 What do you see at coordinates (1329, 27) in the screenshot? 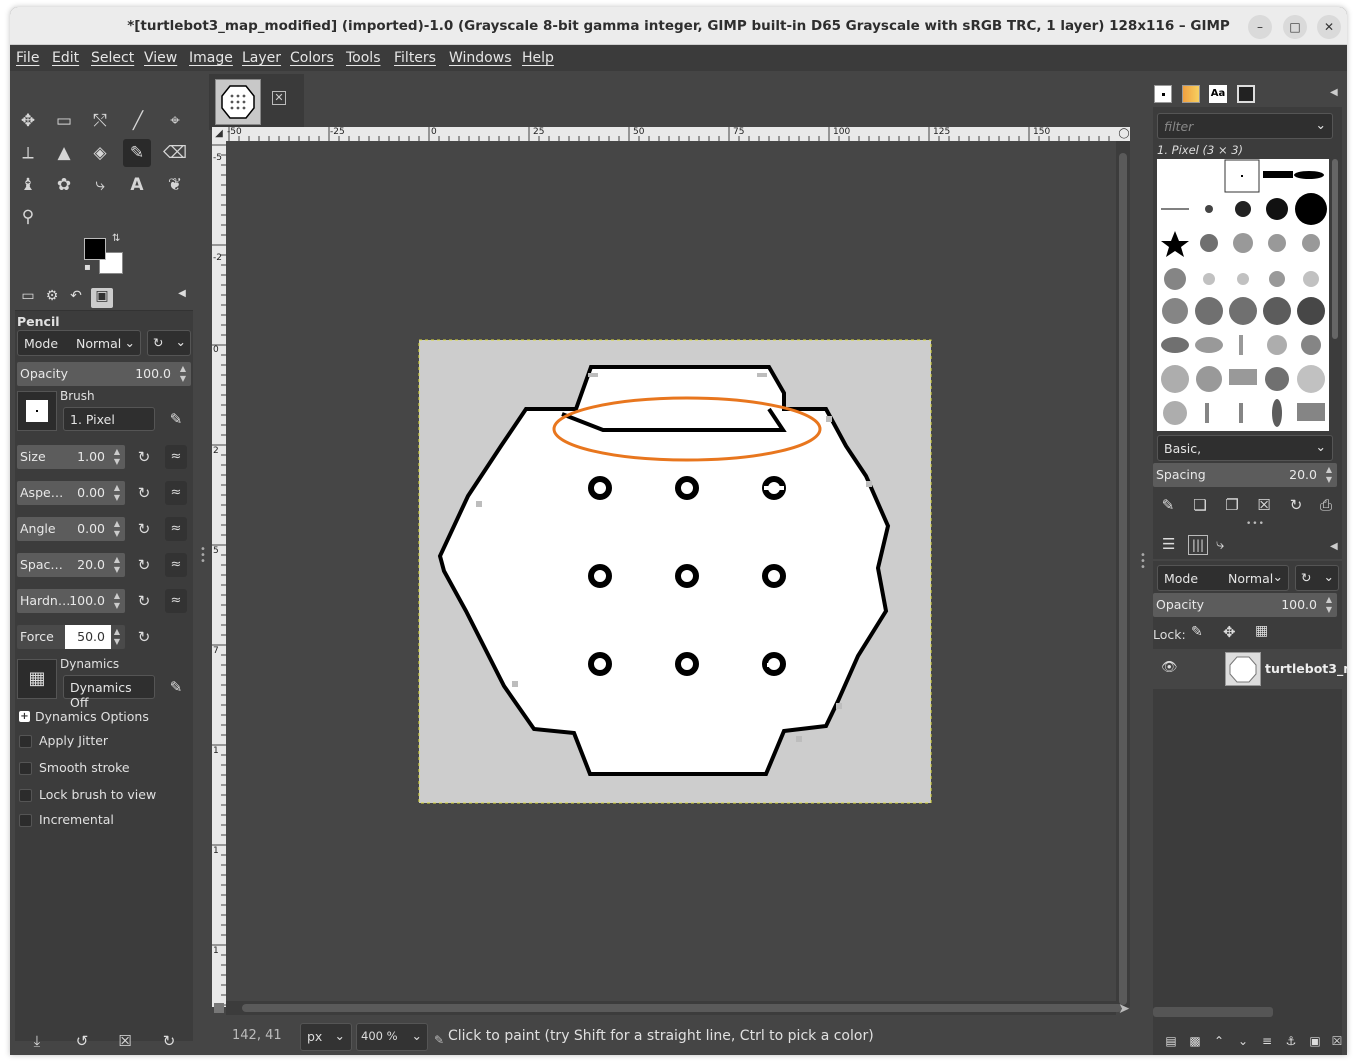
I see `close-icon: ✕` at bounding box center [1329, 27].